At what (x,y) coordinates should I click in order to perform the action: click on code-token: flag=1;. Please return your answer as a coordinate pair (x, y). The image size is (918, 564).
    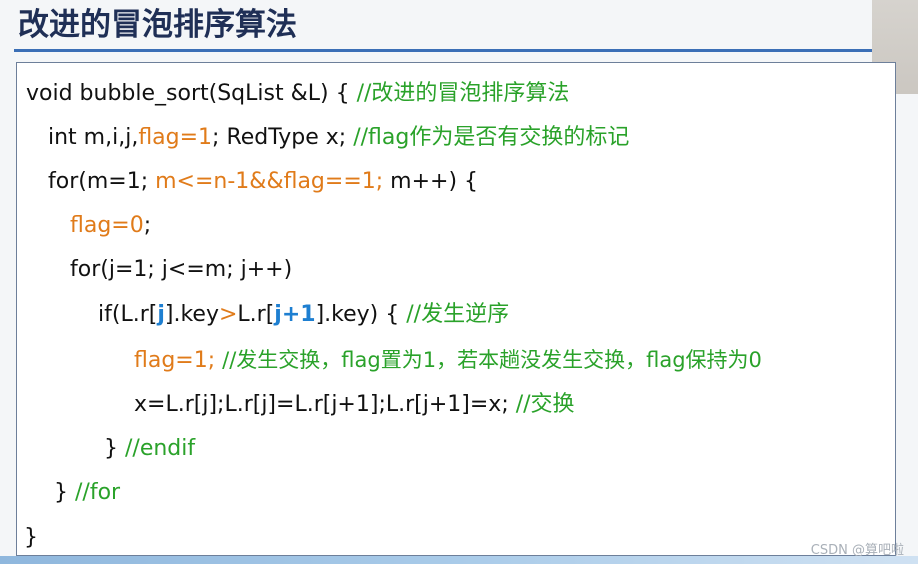
    Looking at the image, I should click on (175, 360).